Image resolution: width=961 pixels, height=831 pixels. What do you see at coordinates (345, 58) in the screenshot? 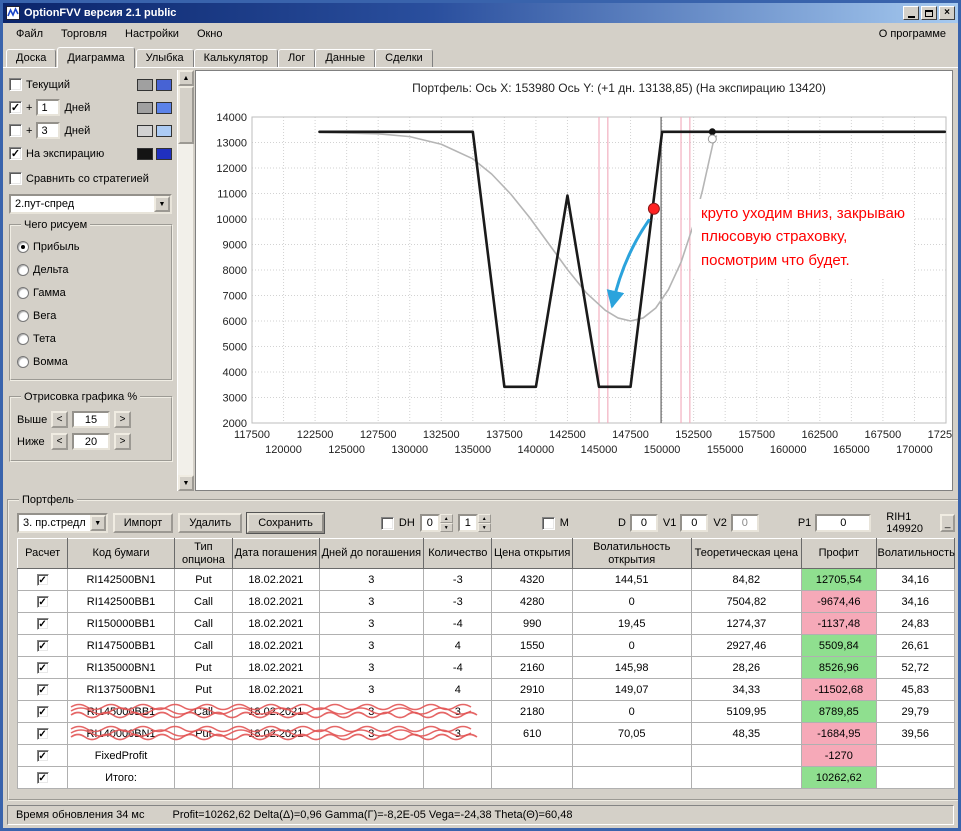
I see `tab-5: Данные` at bounding box center [345, 58].